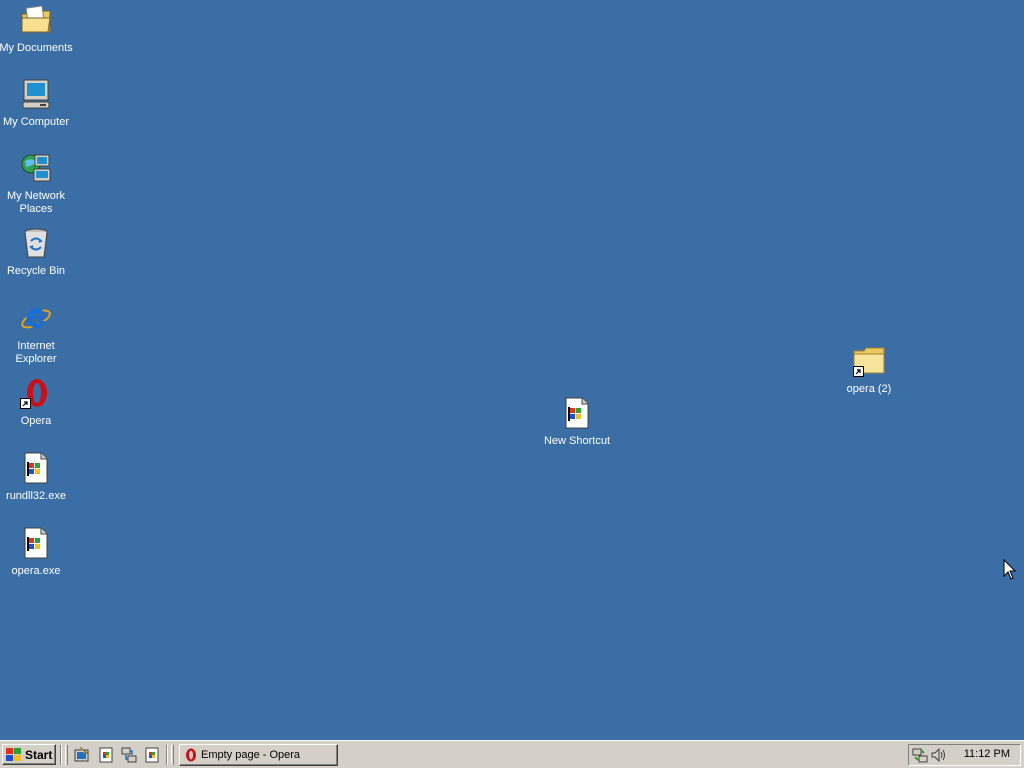 The image size is (1024, 768). I want to click on my-computer-icon, so click(36, 94).